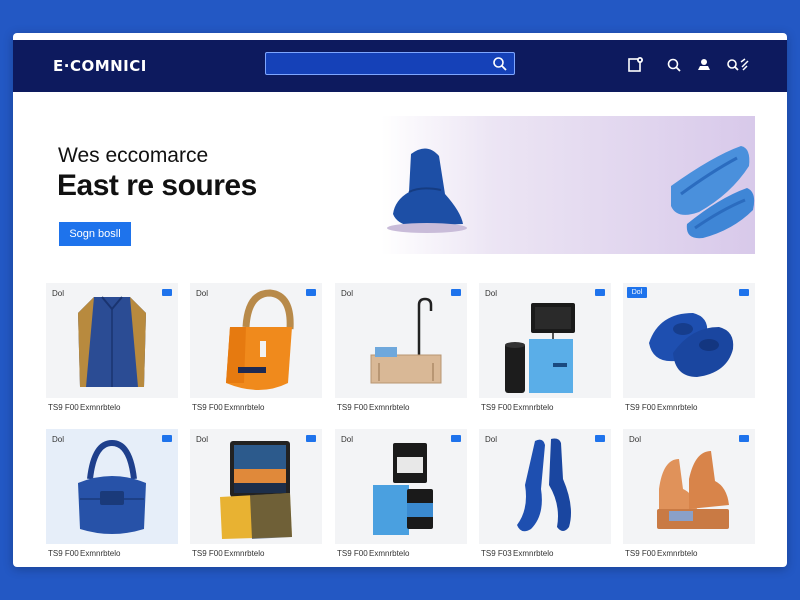 Image resolution: width=800 pixels, height=600 pixels. I want to click on blue-bag-image, so click(112, 486).